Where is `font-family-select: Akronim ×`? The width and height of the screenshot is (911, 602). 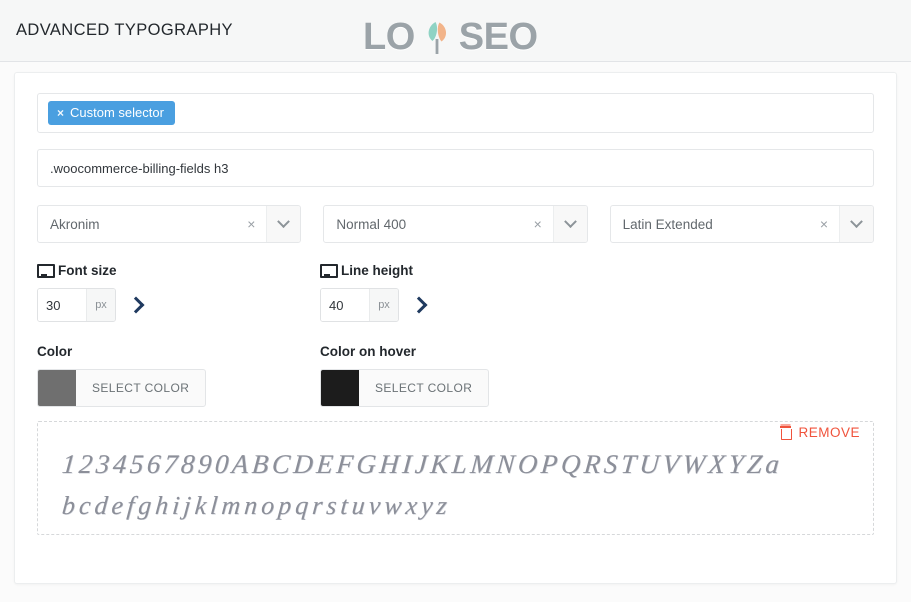
font-family-select: Akronim × is located at coordinates (169, 224).